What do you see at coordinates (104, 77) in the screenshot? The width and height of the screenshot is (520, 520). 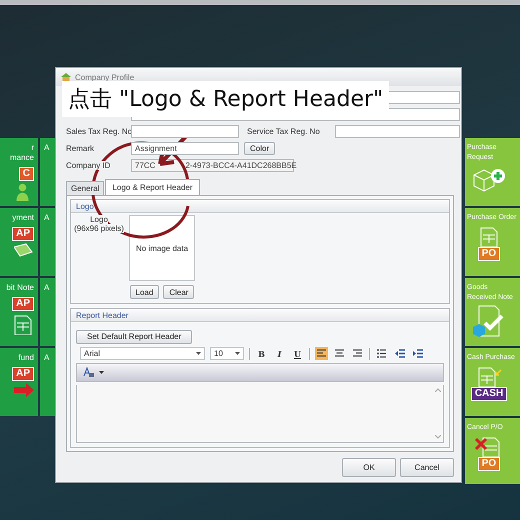 I see `window-title: Company Profile` at bounding box center [104, 77].